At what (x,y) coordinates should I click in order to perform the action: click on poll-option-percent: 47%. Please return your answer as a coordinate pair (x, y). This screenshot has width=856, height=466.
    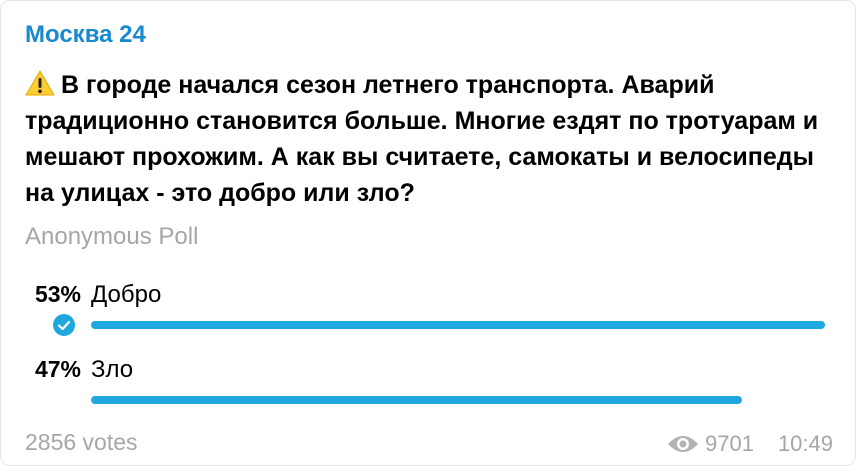
    Looking at the image, I should click on (57, 369).